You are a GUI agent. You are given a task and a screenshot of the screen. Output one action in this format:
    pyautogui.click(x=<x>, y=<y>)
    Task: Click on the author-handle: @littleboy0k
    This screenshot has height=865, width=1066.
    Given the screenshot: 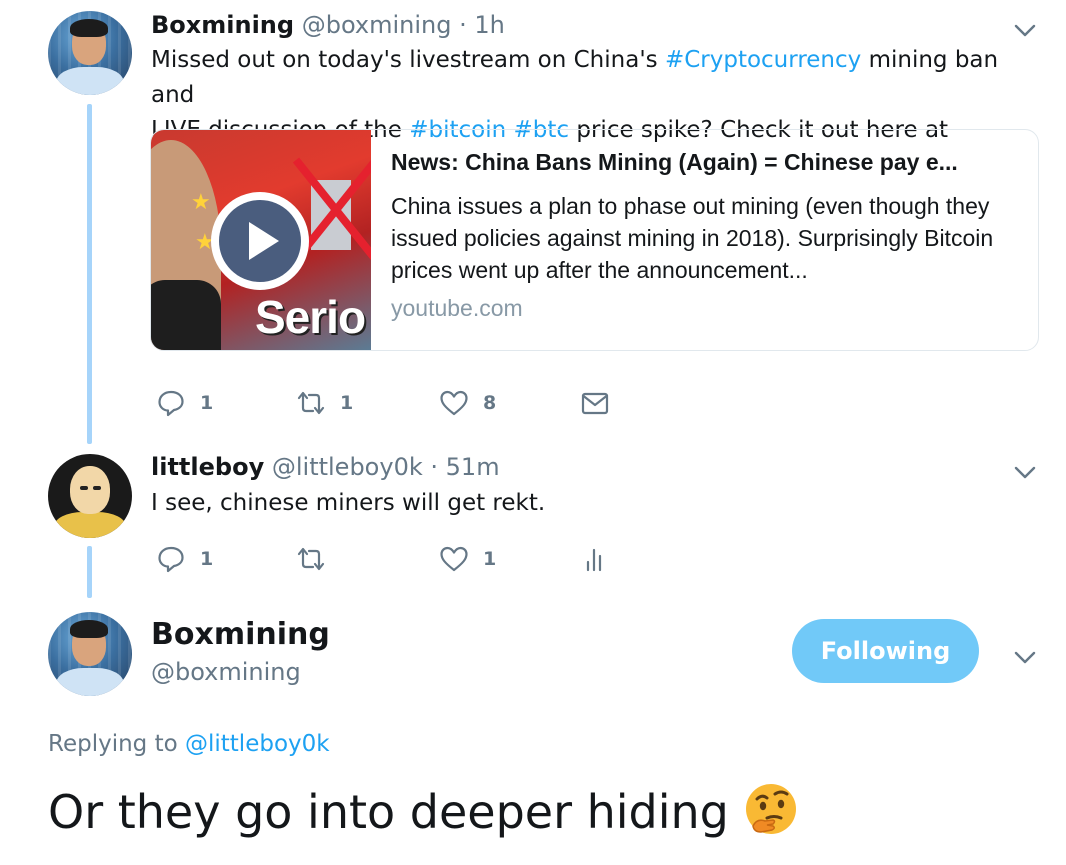 What is the action you would take?
    pyautogui.click(x=347, y=467)
    